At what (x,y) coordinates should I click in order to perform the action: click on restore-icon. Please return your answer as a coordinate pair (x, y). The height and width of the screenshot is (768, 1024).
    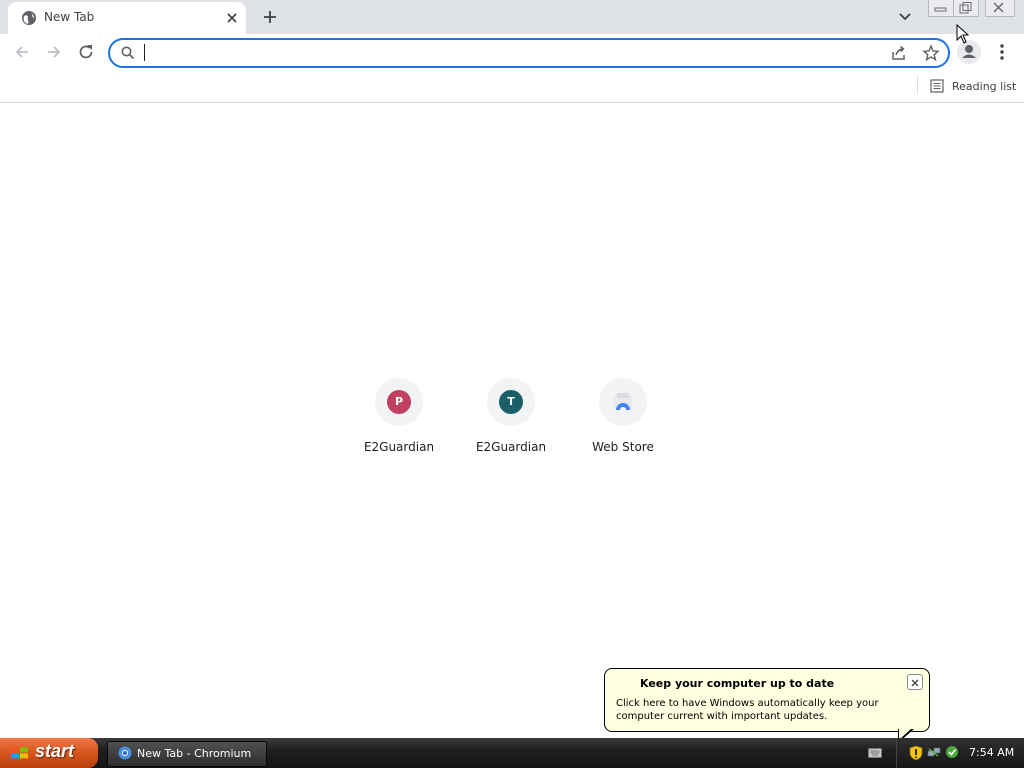
    Looking at the image, I should click on (965, 8).